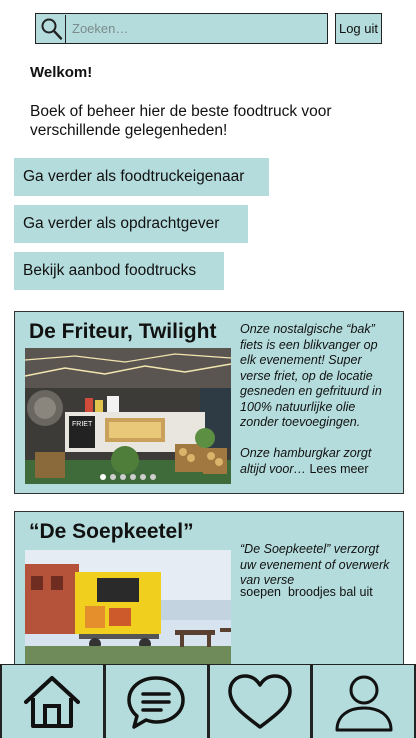 This screenshot has width=416, height=738. Describe the element at coordinates (196, 28) in the screenshot. I see `search-input` at that location.